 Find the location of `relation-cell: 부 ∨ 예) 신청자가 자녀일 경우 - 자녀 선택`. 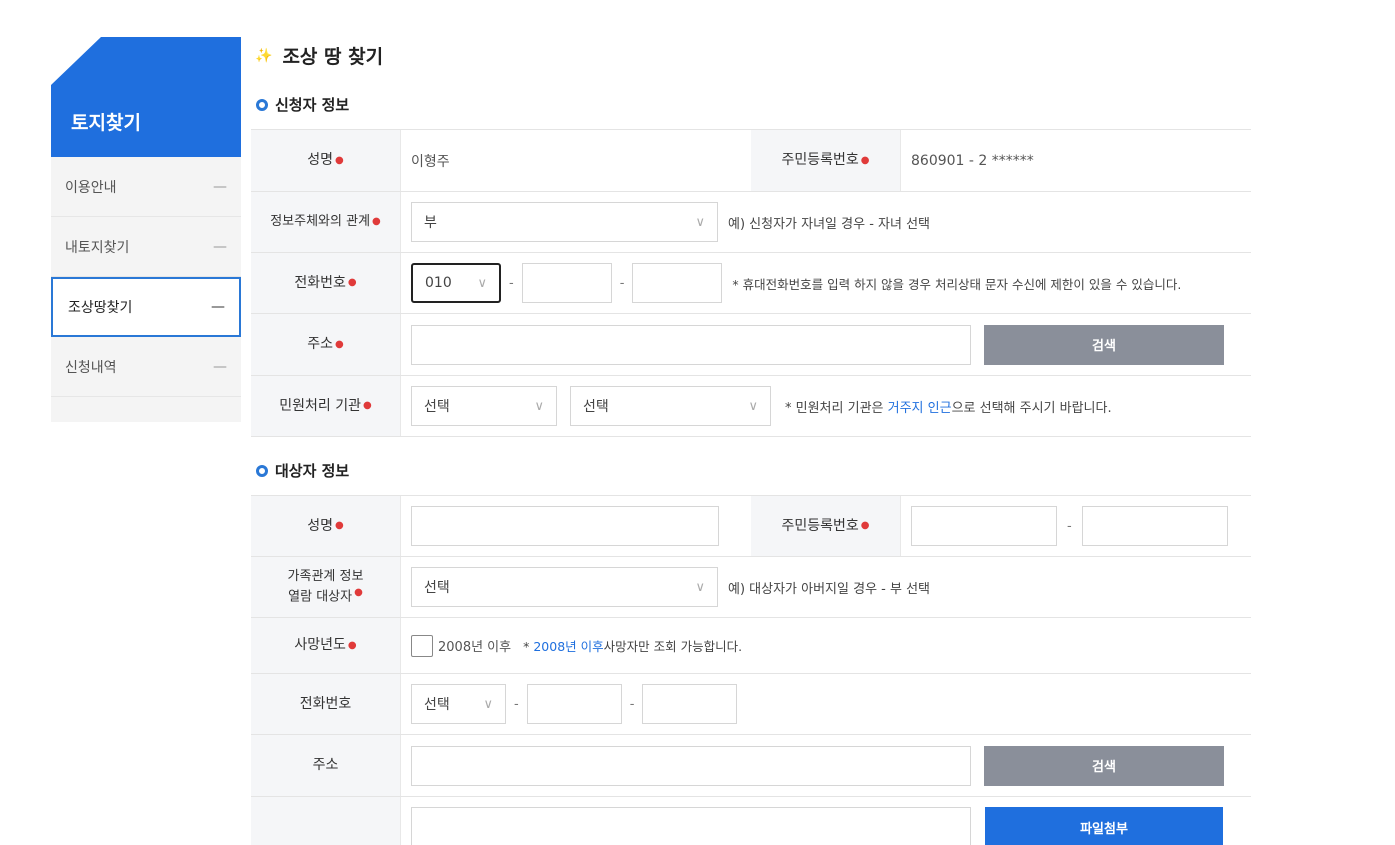

relation-cell: 부 ∨ 예) 신청자가 자녀일 경우 - 자녀 선택 is located at coordinates (826, 222).